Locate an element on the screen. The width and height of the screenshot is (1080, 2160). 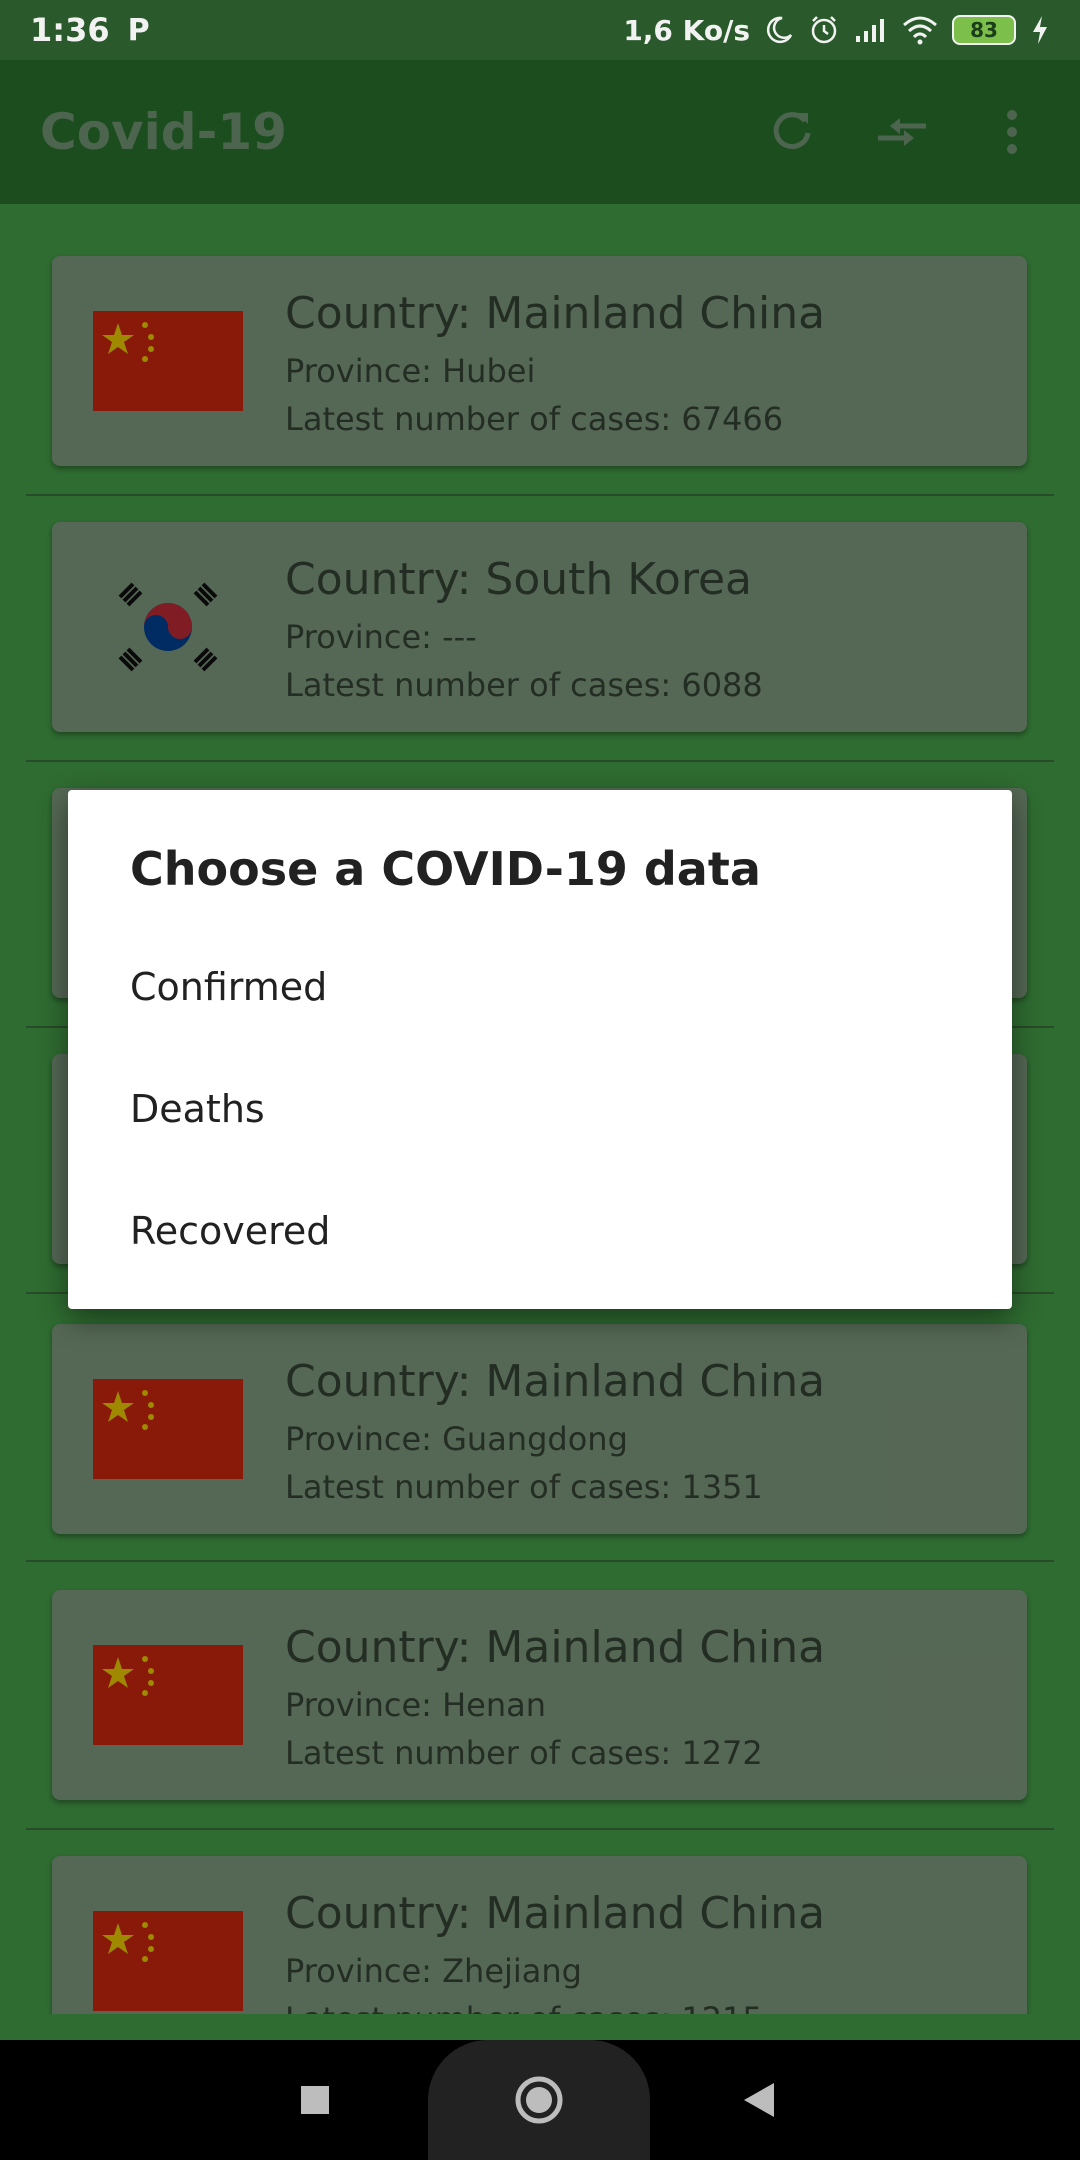
alarm-icon is located at coordinates (824, 30).